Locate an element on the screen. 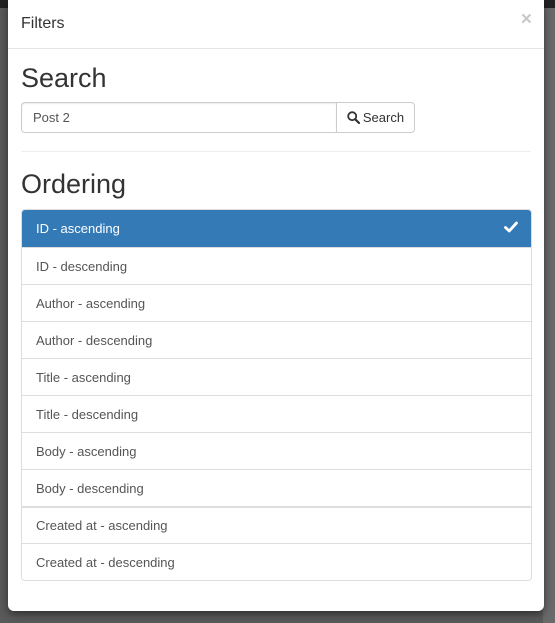 The width and height of the screenshot is (555, 623). close-button: × is located at coordinates (526, 19).